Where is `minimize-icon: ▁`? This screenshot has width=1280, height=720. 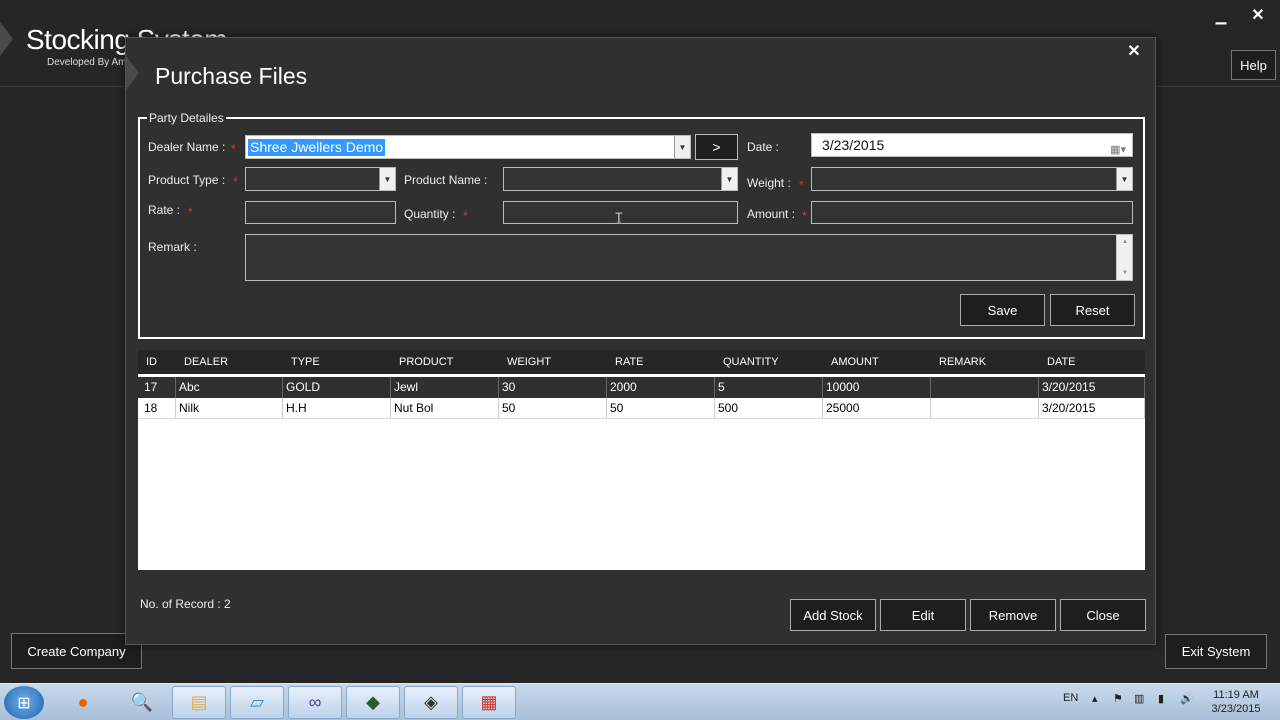
minimize-icon: ▁ is located at coordinates (1221, 16).